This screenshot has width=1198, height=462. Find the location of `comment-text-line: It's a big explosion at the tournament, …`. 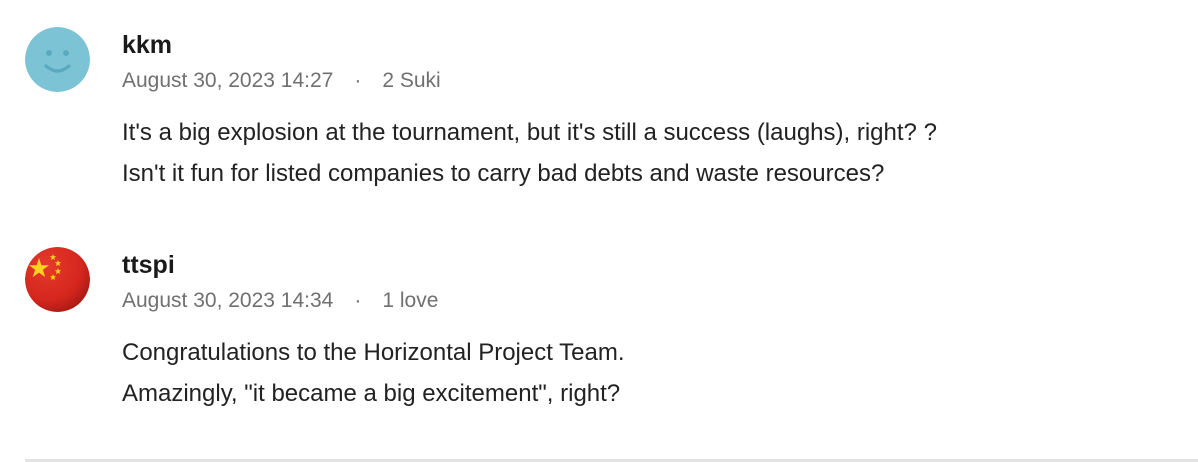

comment-text-line: It's a big explosion at the tournament, … is located at coordinates (529, 132).